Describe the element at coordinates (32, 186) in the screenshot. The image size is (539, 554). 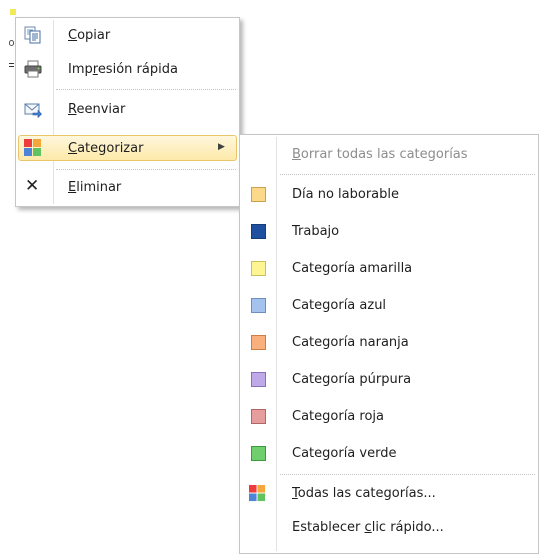
I see `delete-icon: ✕` at that location.